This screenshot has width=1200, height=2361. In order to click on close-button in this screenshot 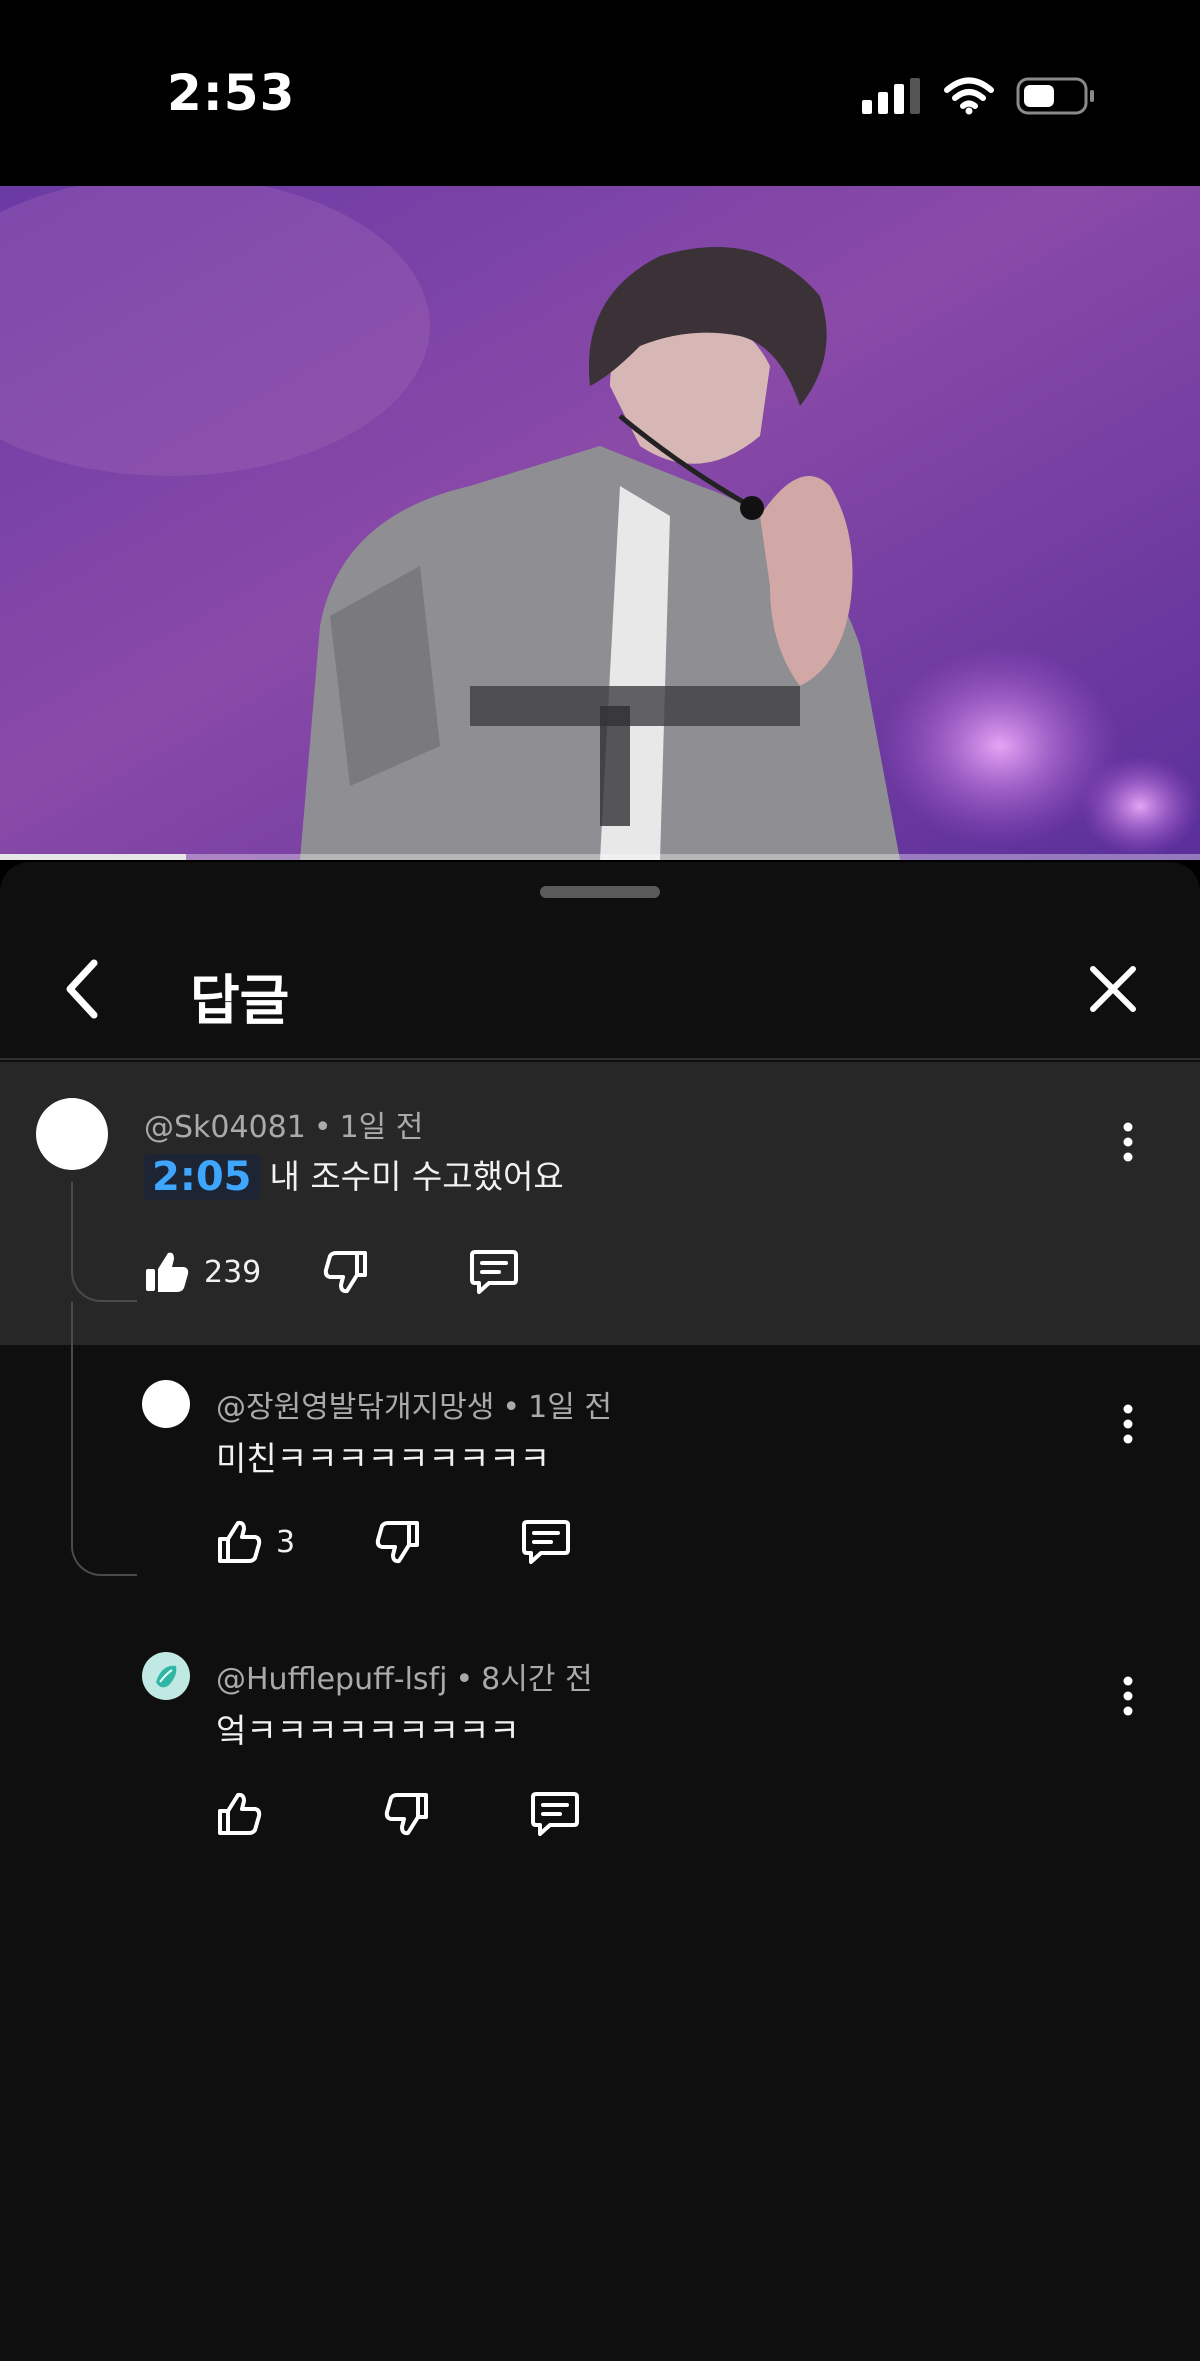, I will do `click(1113, 989)`.